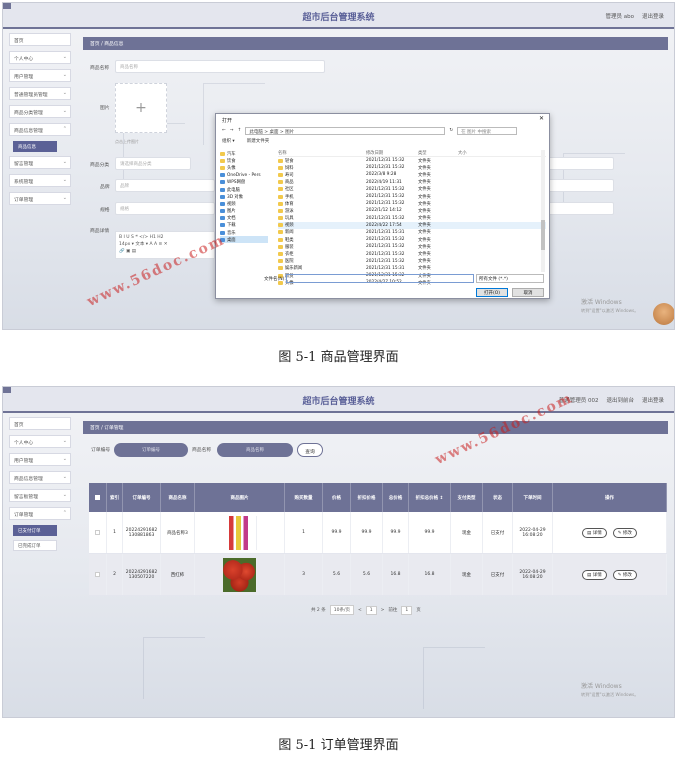 The image size is (677, 758). I want to click on dialog-search-input: 在 图片 中搜索, so click(487, 130).